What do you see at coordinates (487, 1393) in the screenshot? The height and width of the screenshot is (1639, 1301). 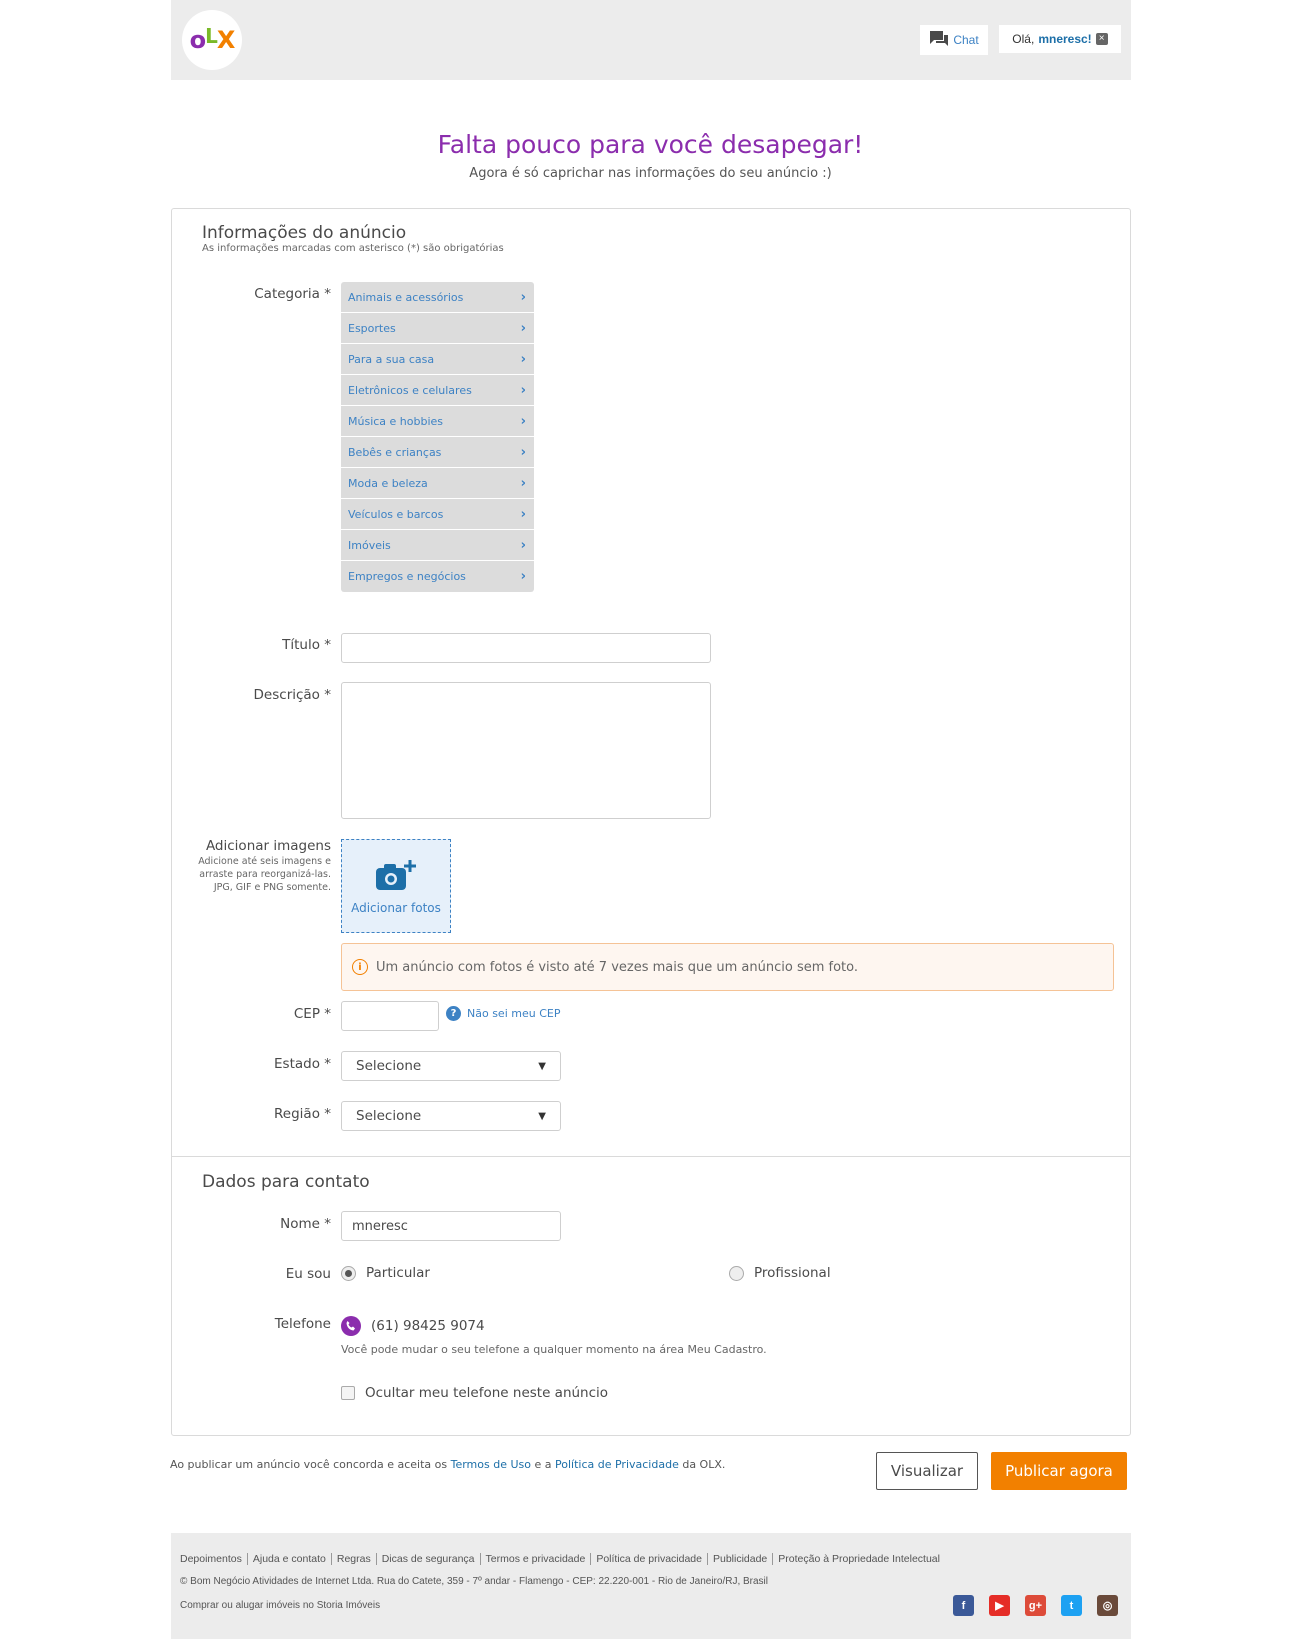 I see `hide-phone-label: Ocultar meu telefone neste anúncio` at bounding box center [487, 1393].